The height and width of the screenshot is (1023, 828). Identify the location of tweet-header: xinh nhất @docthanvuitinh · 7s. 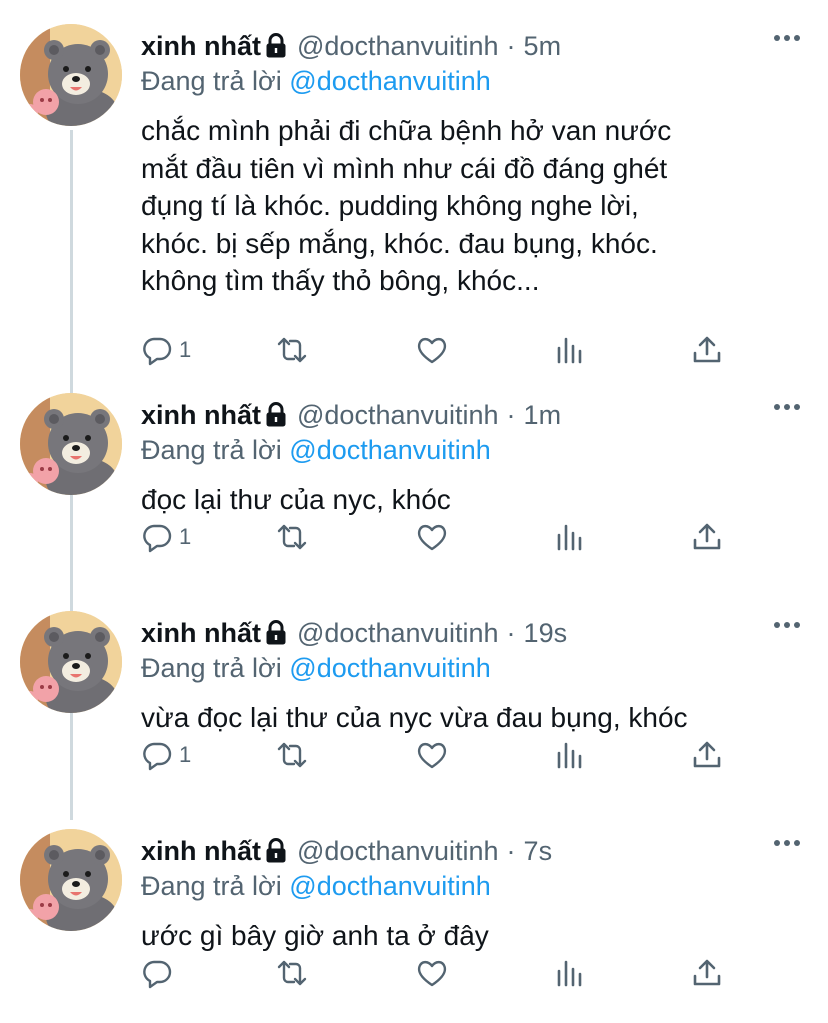
(454, 851).